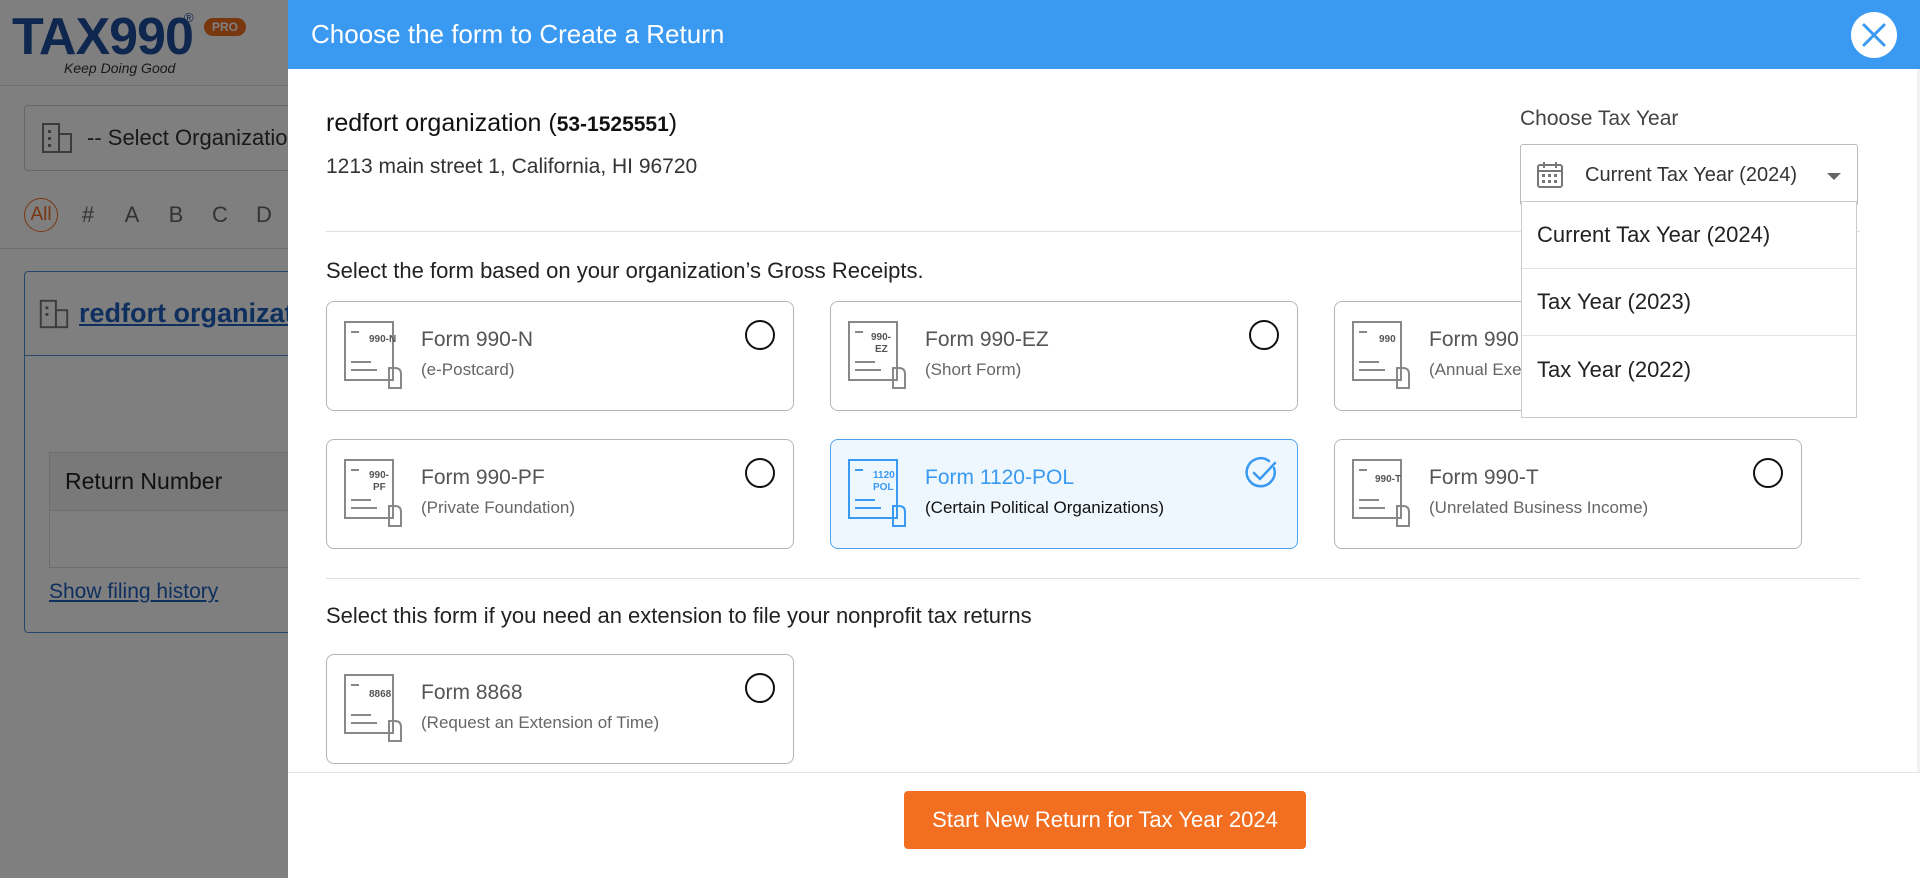 This screenshot has width=1920, height=878. I want to click on form-icon-label: 8868, so click(380, 694).